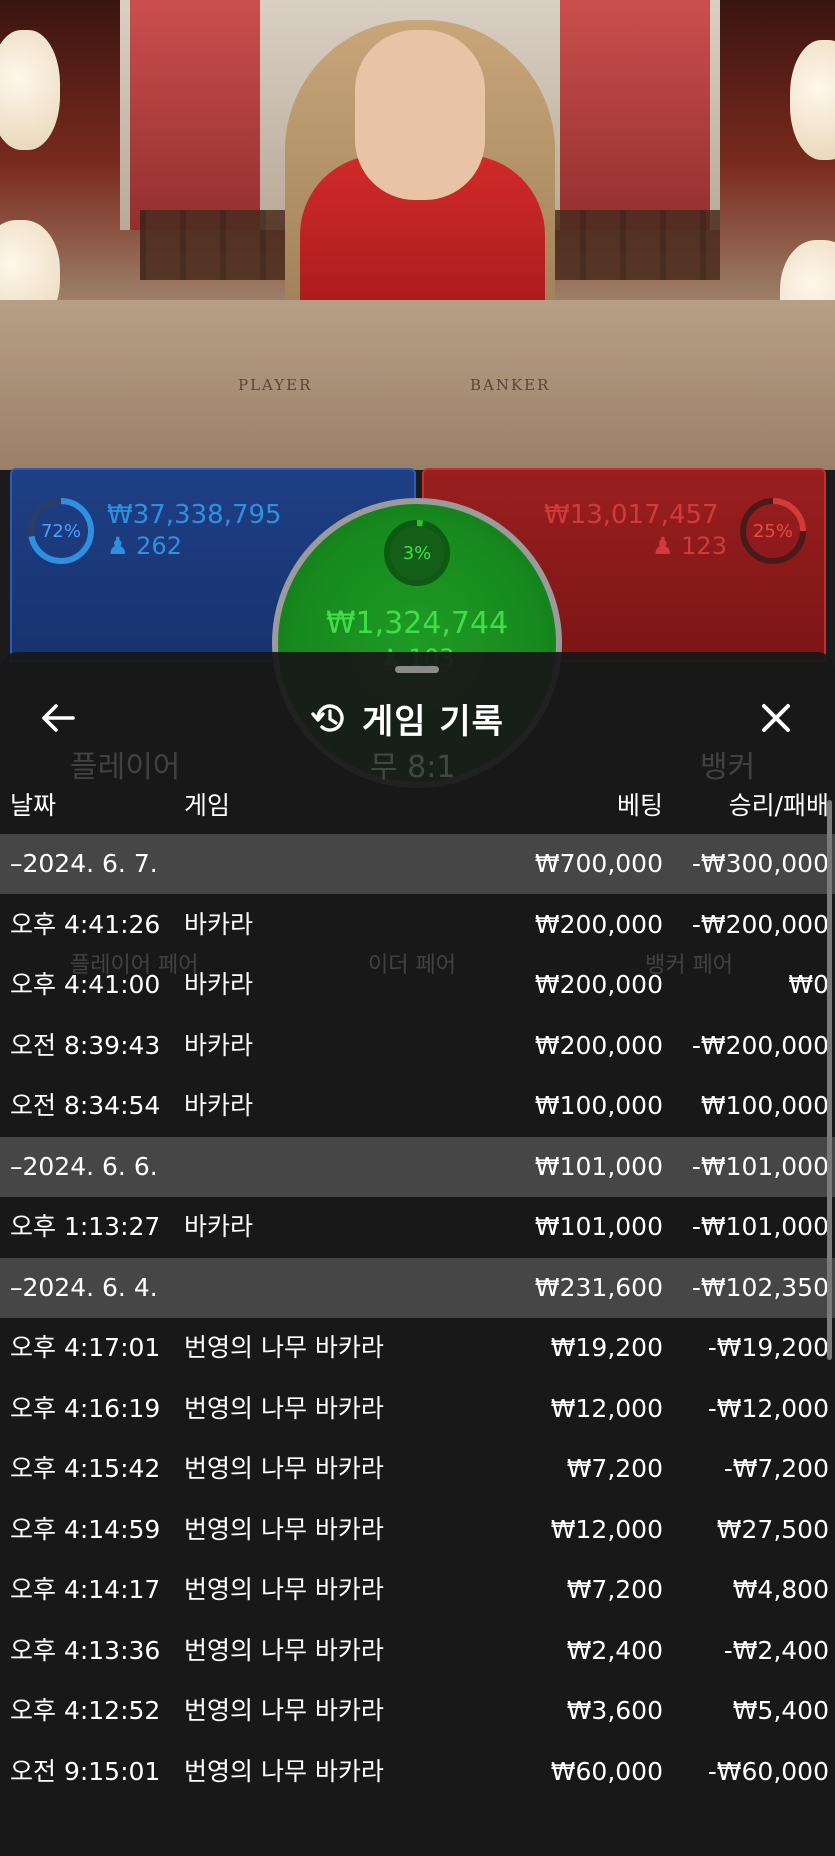 This screenshot has height=1856, width=835. What do you see at coordinates (808, 984) in the screenshot?
I see `row-result: ₩0` at bounding box center [808, 984].